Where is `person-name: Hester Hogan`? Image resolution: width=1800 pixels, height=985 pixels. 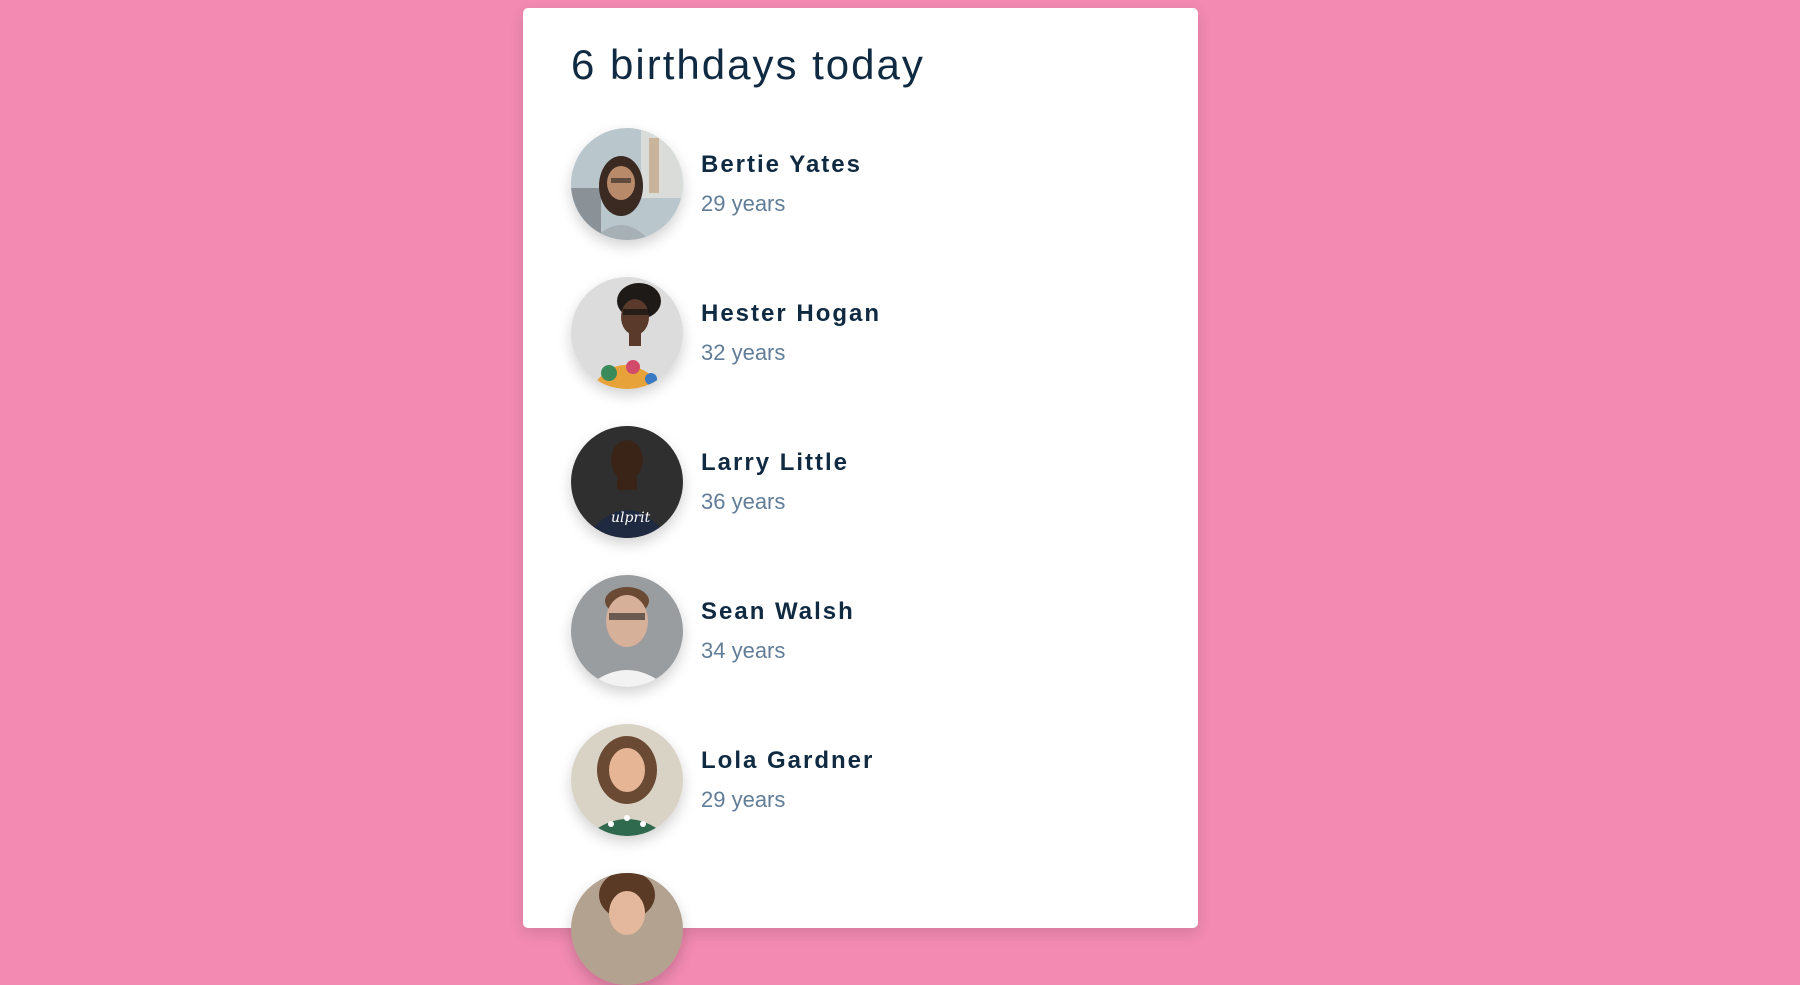
person-name: Hester Hogan is located at coordinates (791, 314).